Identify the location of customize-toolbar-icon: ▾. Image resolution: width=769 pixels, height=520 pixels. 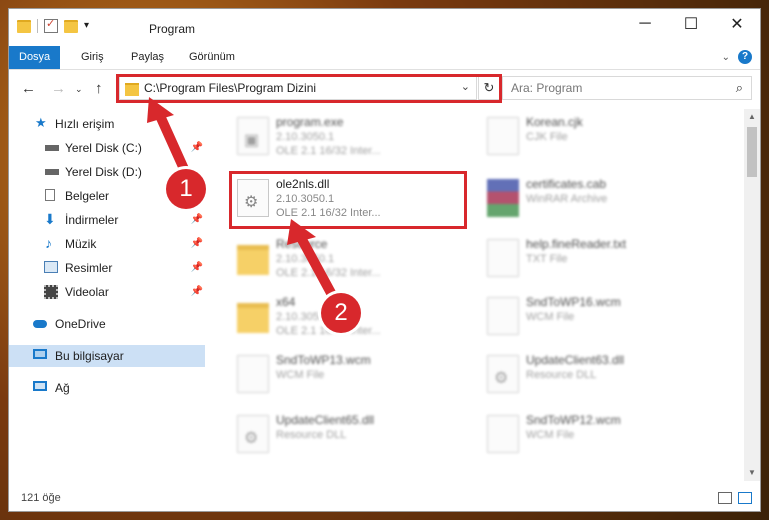
(91, 26).